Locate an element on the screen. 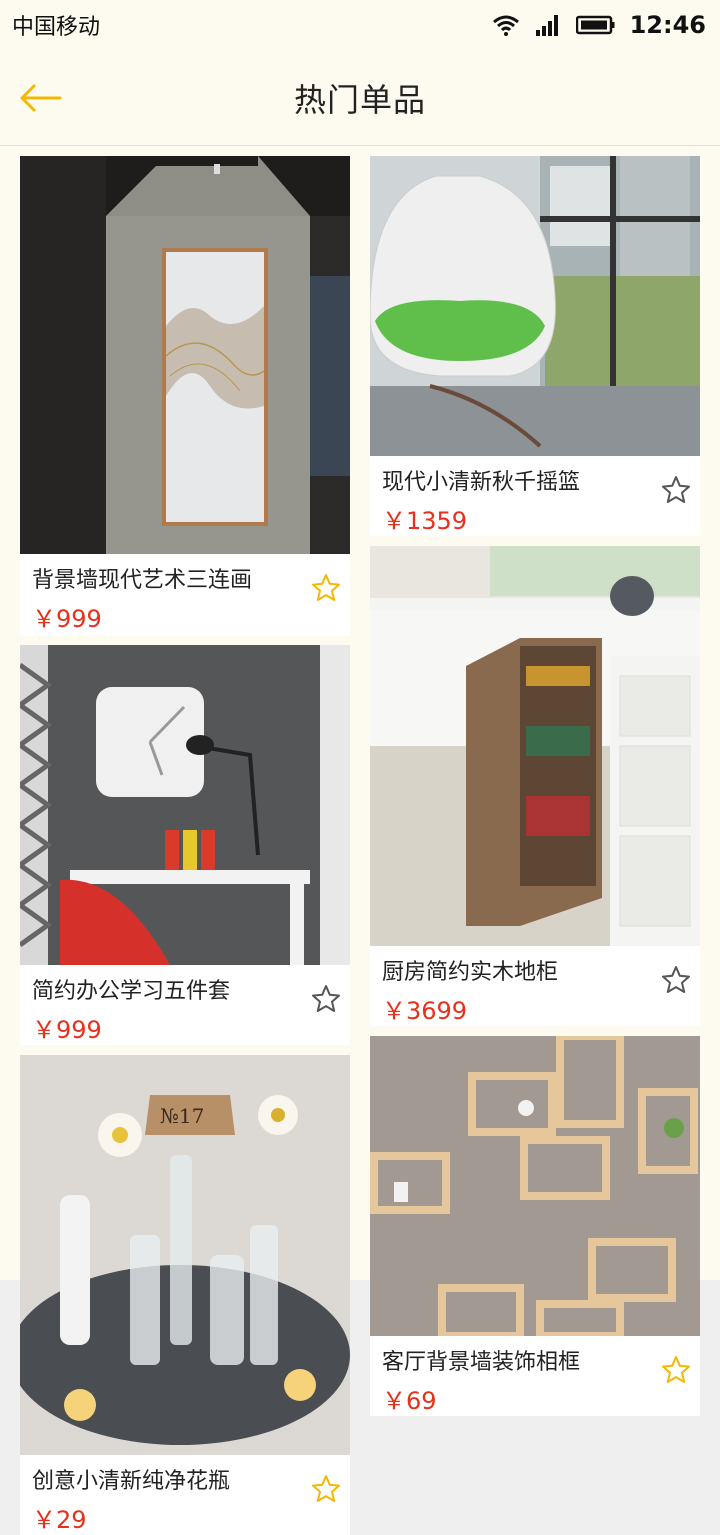 This screenshot has width=720, height=1535. product-name: 简约办公学习五件套 is located at coordinates (131, 991).